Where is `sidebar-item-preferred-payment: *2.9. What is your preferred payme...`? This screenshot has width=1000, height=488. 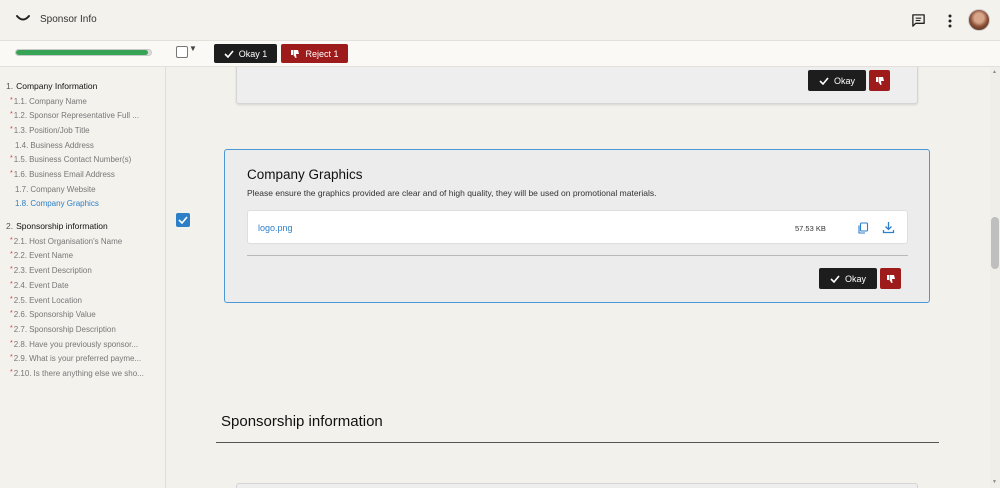
sidebar-item-preferred-payment: *2.9. What is your preferred payme... is located at coordinates (85, 358).